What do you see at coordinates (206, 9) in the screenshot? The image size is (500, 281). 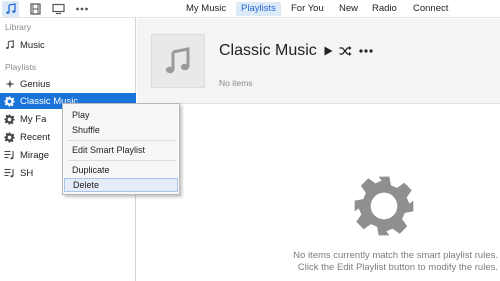 I see `tab-my-music: My Music` at bounding box center [206, 9].